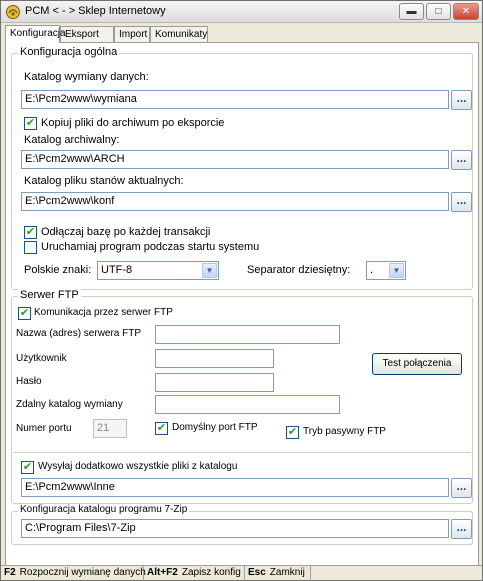 The height and width of the screenshot is (581, 483). What do you see at coordinates (235, 159) in the screenshot?
I see `archive-dir-input: E:\Pcm2www\ARCH` at bounding box center [235, 159].